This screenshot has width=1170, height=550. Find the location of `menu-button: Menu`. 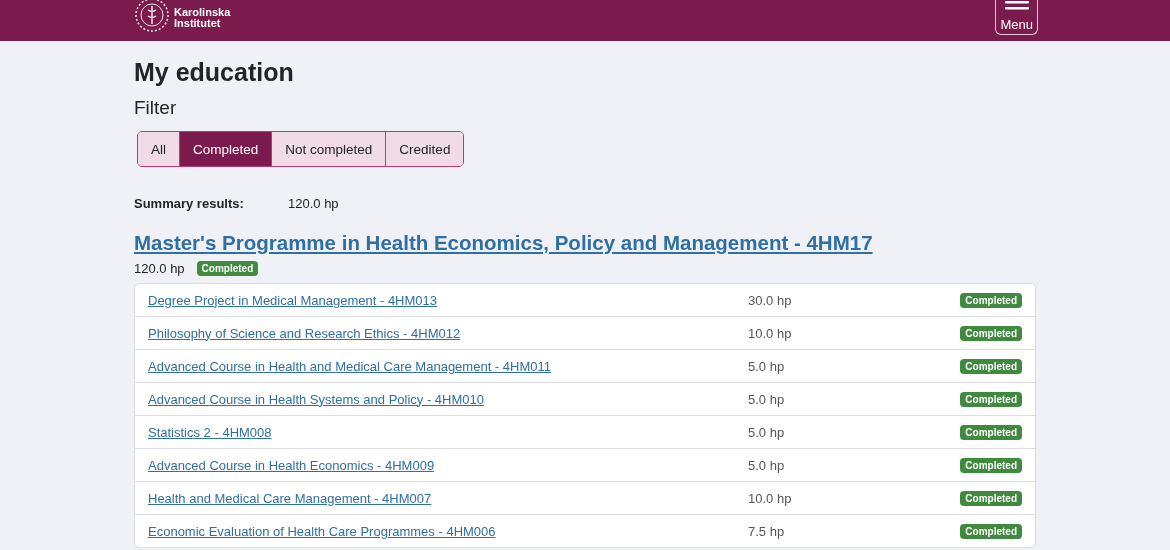

menu-button: Menu is located at coordinates (1016, 17).